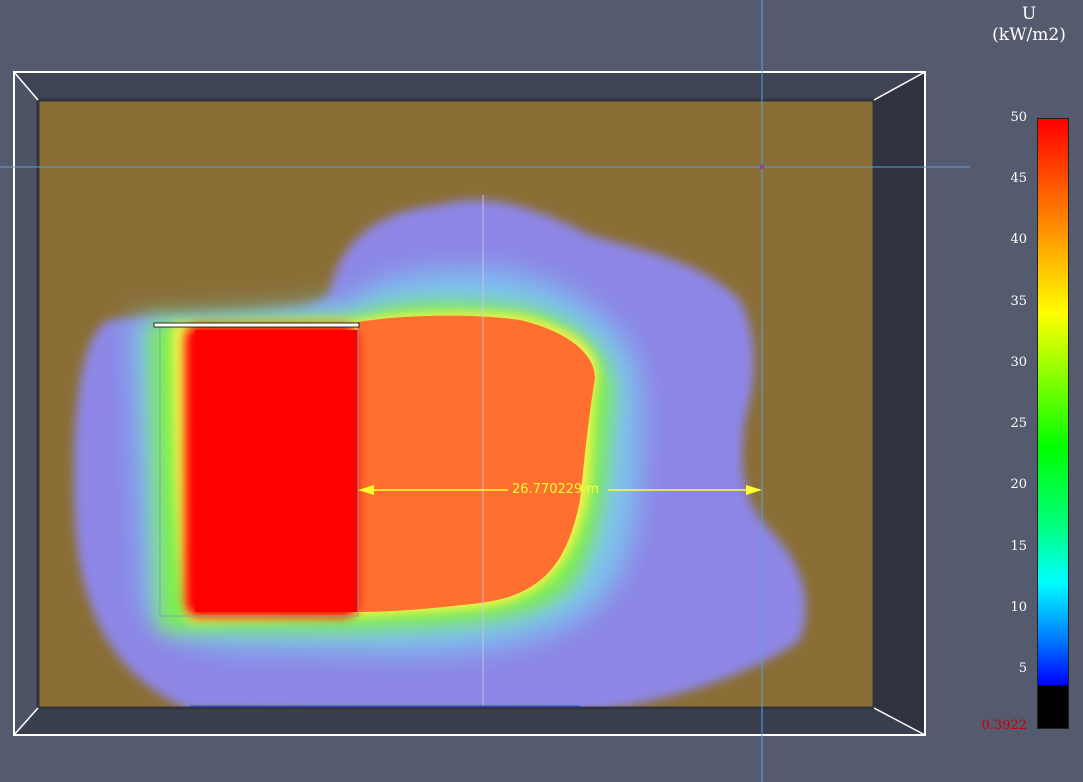  I want to click on crosshair-point, so click(762, 167).